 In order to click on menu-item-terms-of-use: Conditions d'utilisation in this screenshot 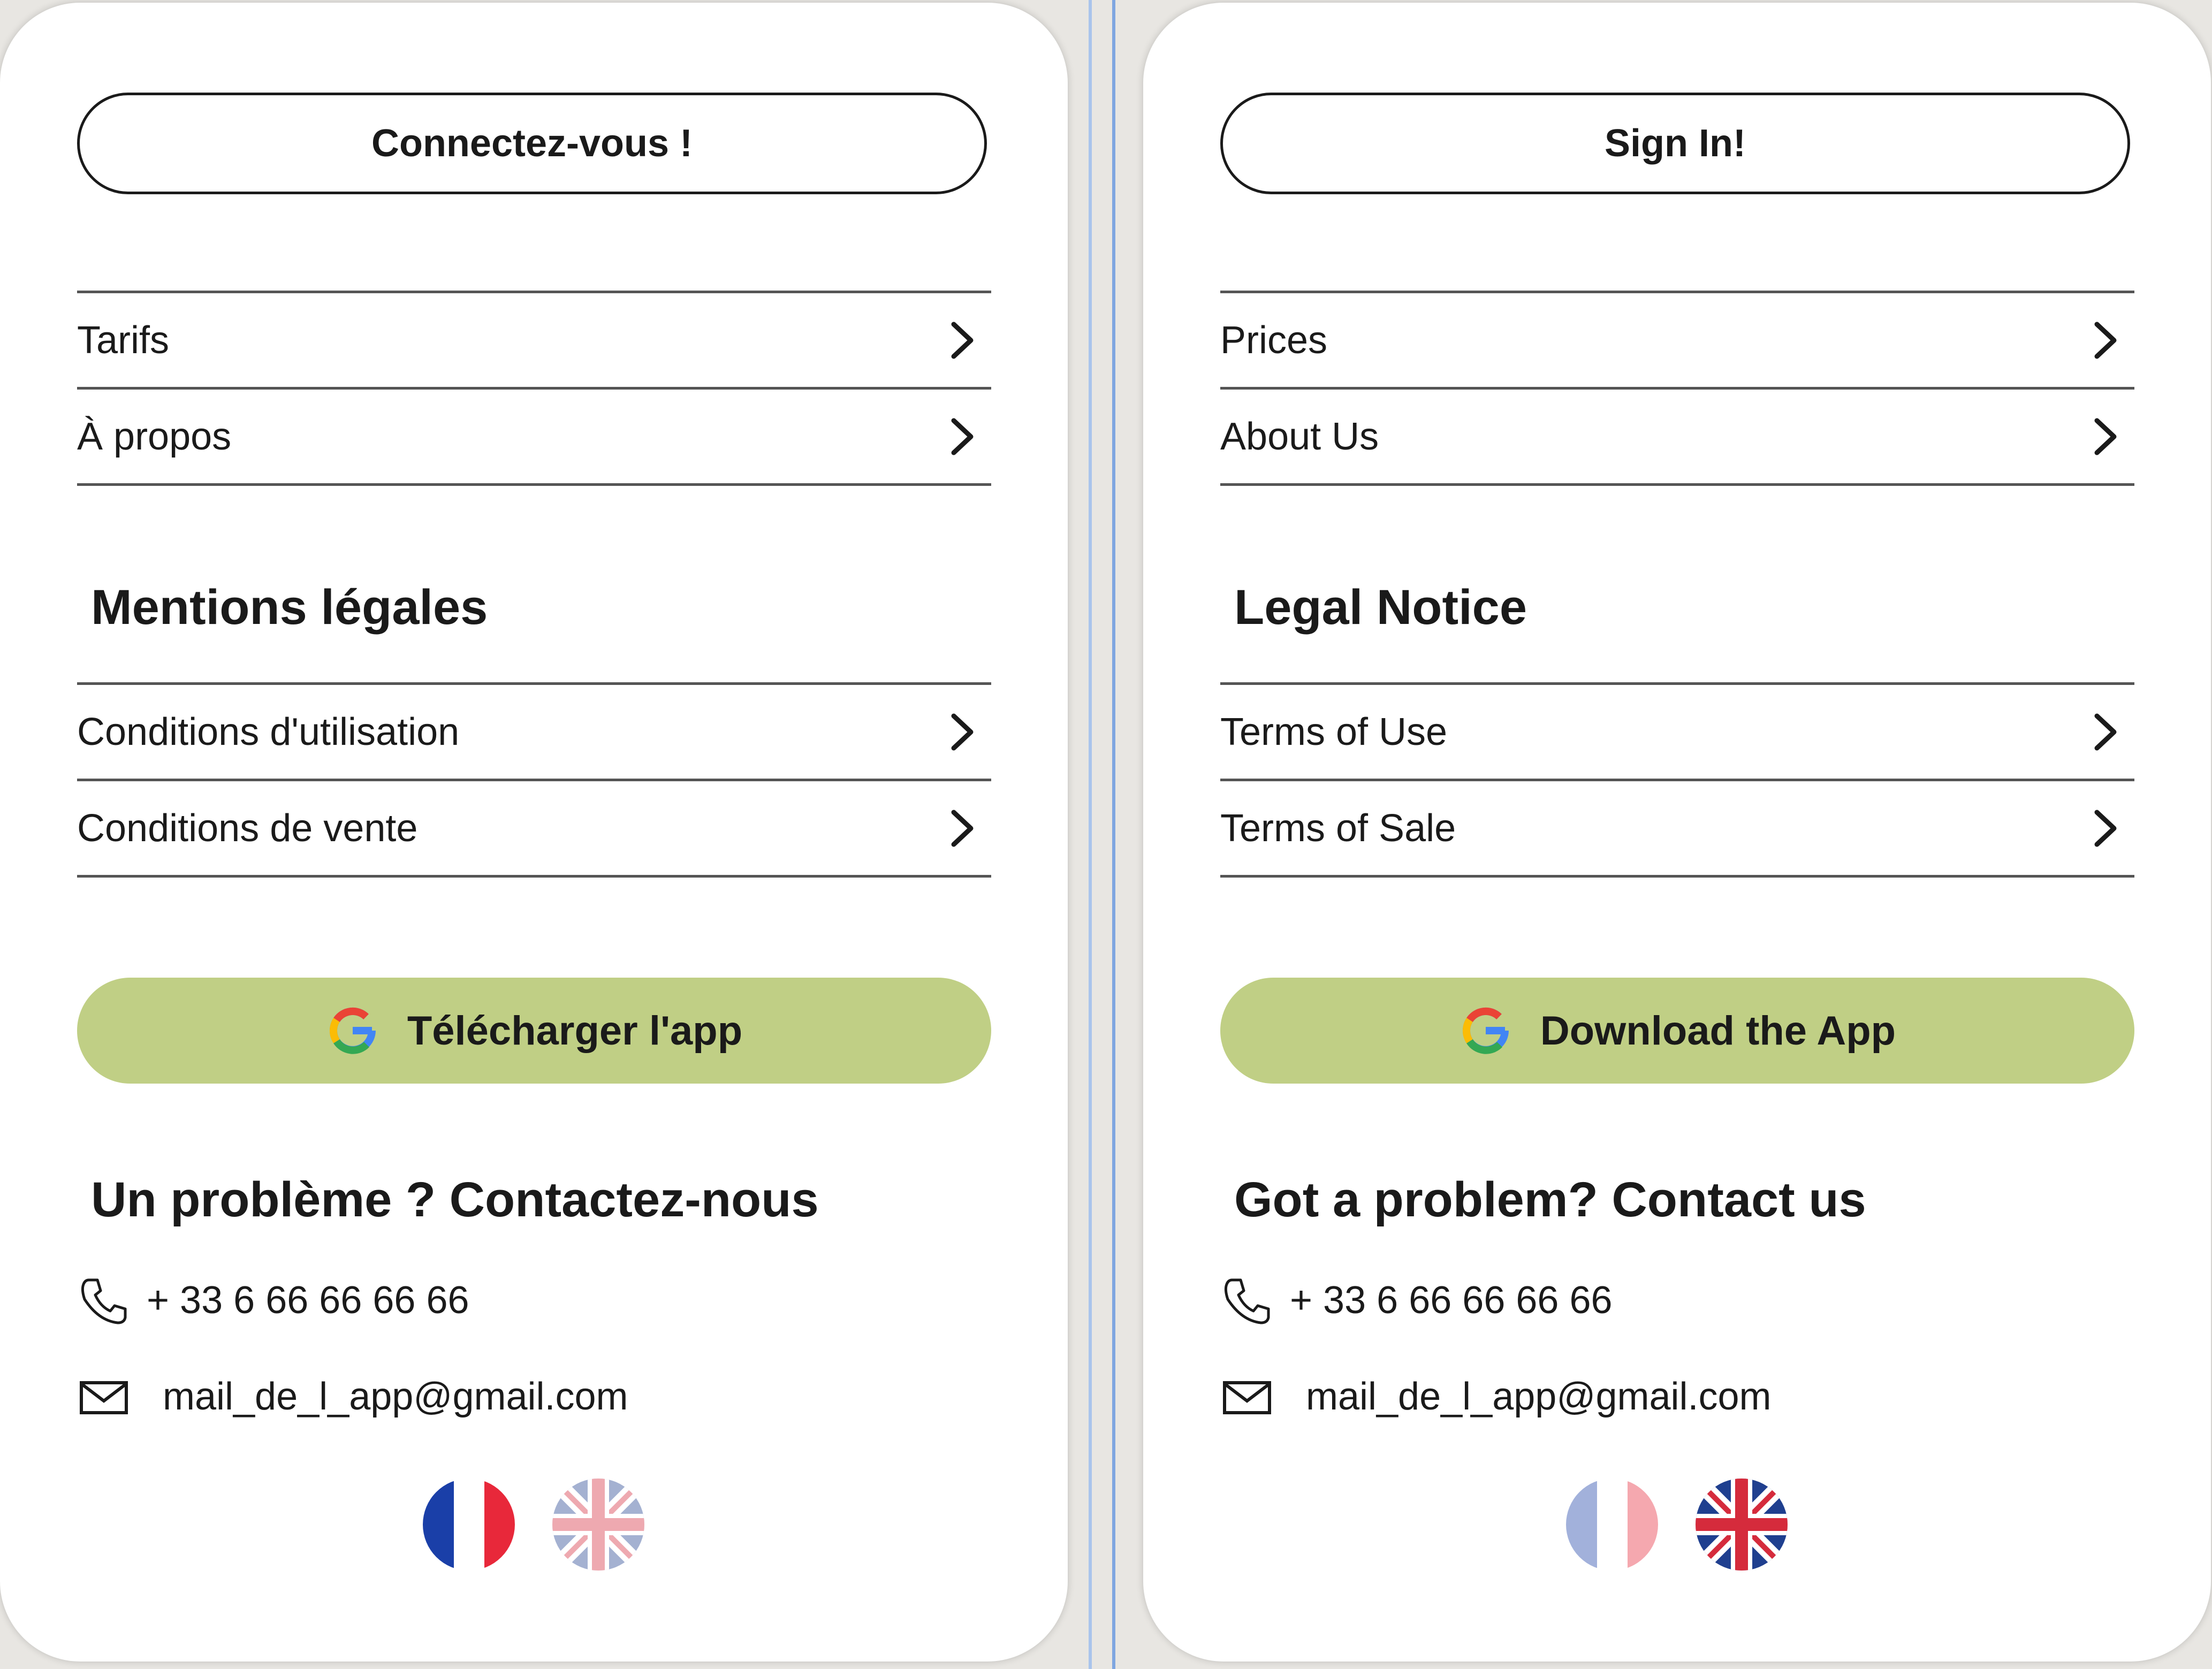, I will do `click(534, 730)`.